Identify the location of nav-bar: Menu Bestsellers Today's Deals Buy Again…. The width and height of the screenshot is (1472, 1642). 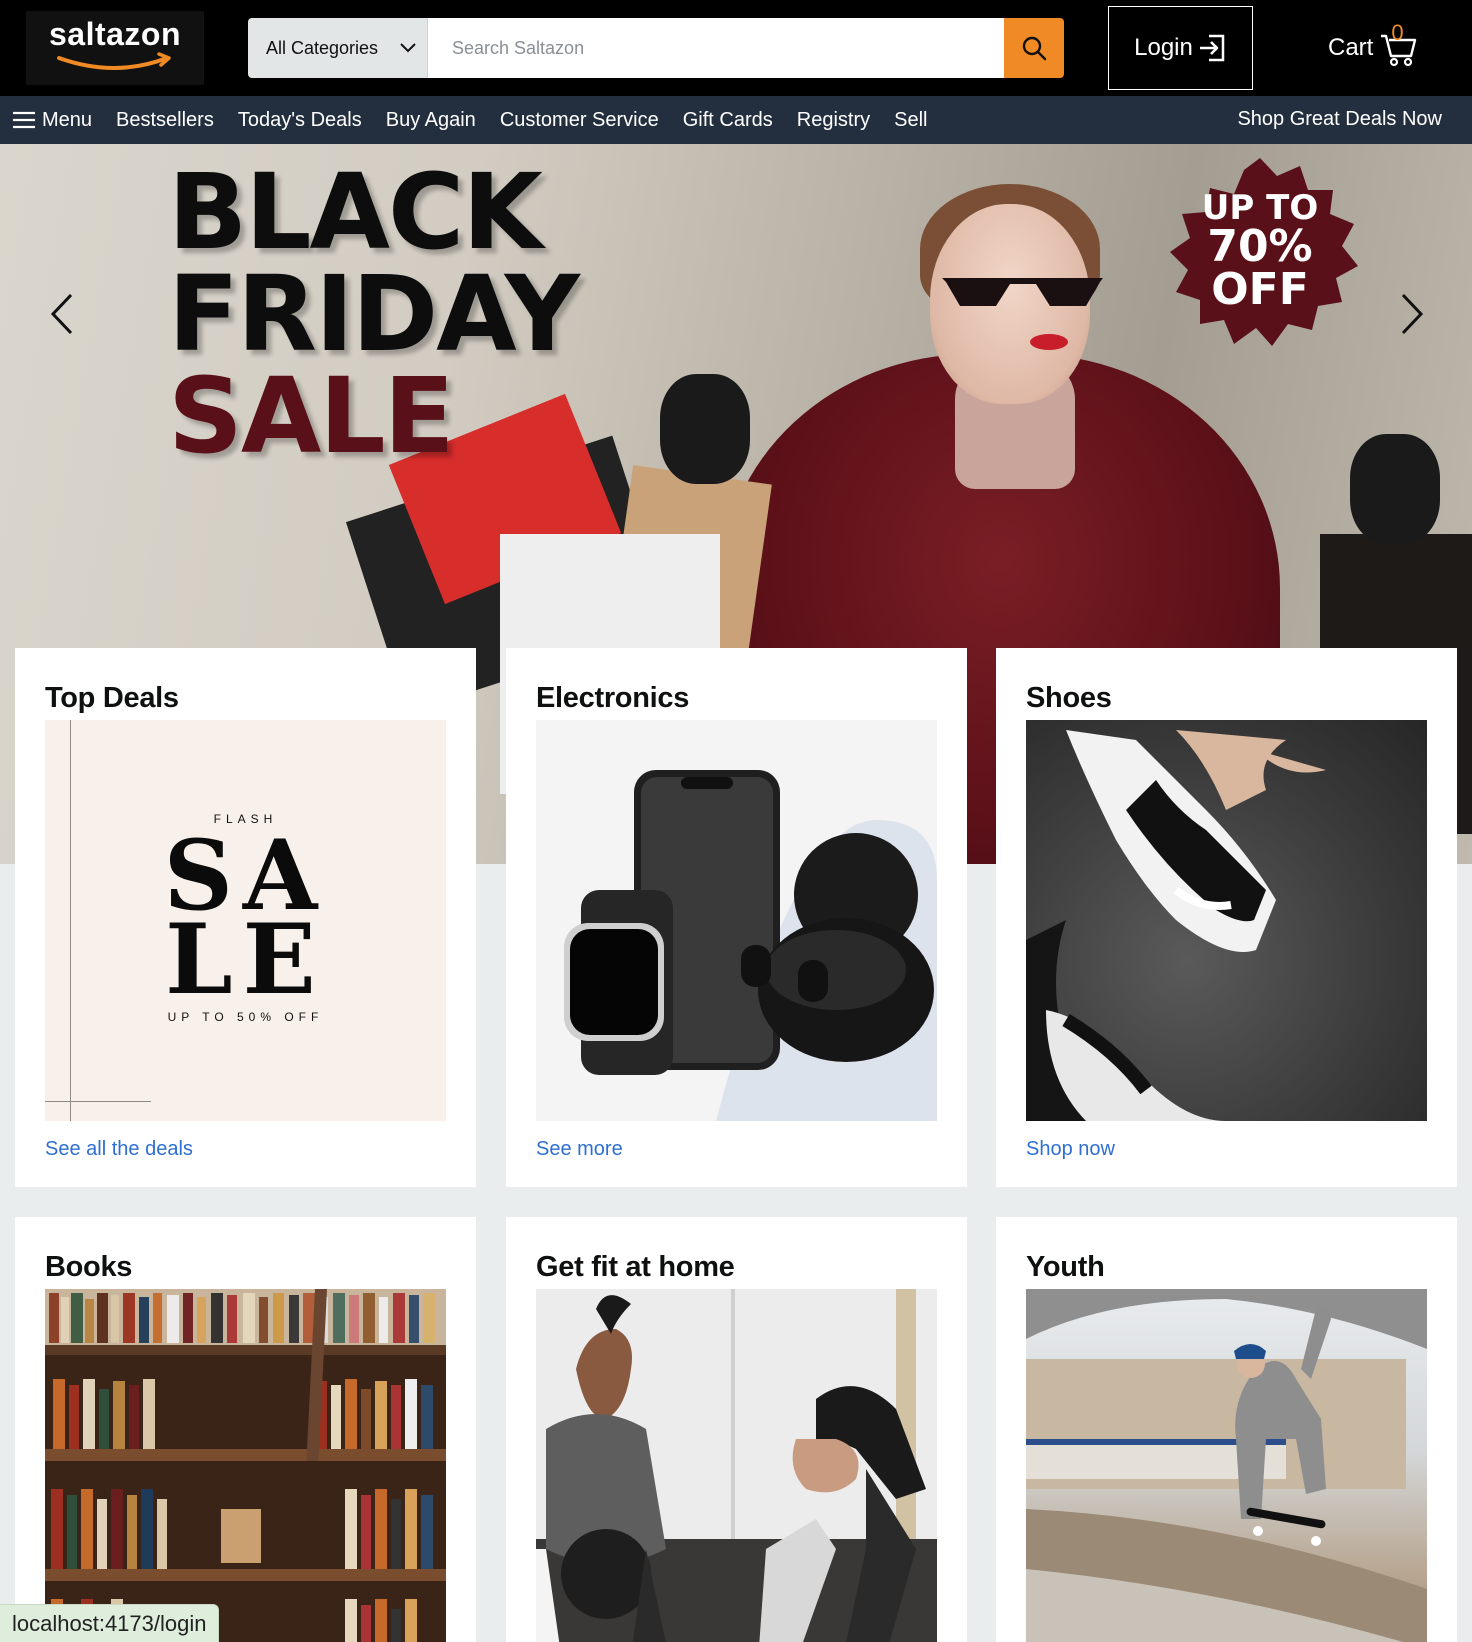
(736, 120).